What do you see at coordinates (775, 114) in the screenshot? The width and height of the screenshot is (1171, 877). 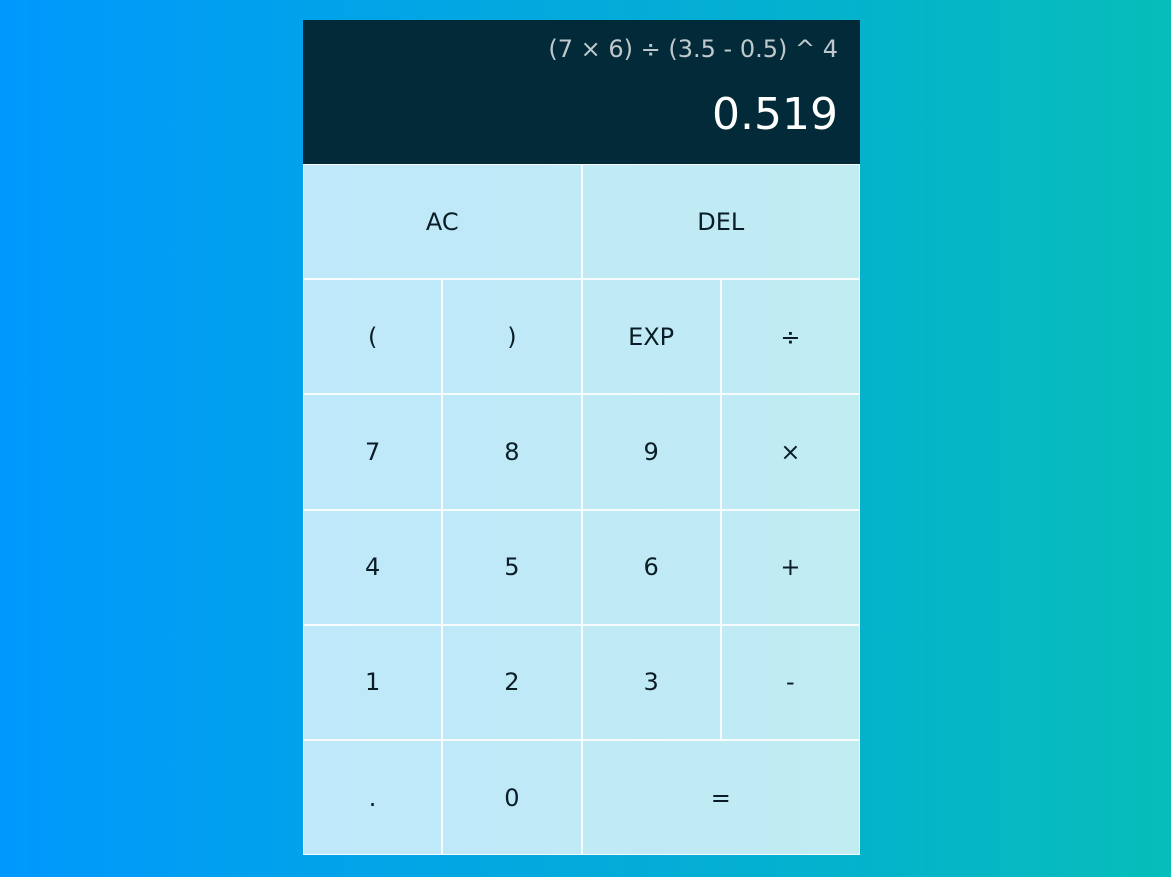 I see `current-operand: 0.519` at bounding box center [775, 114].